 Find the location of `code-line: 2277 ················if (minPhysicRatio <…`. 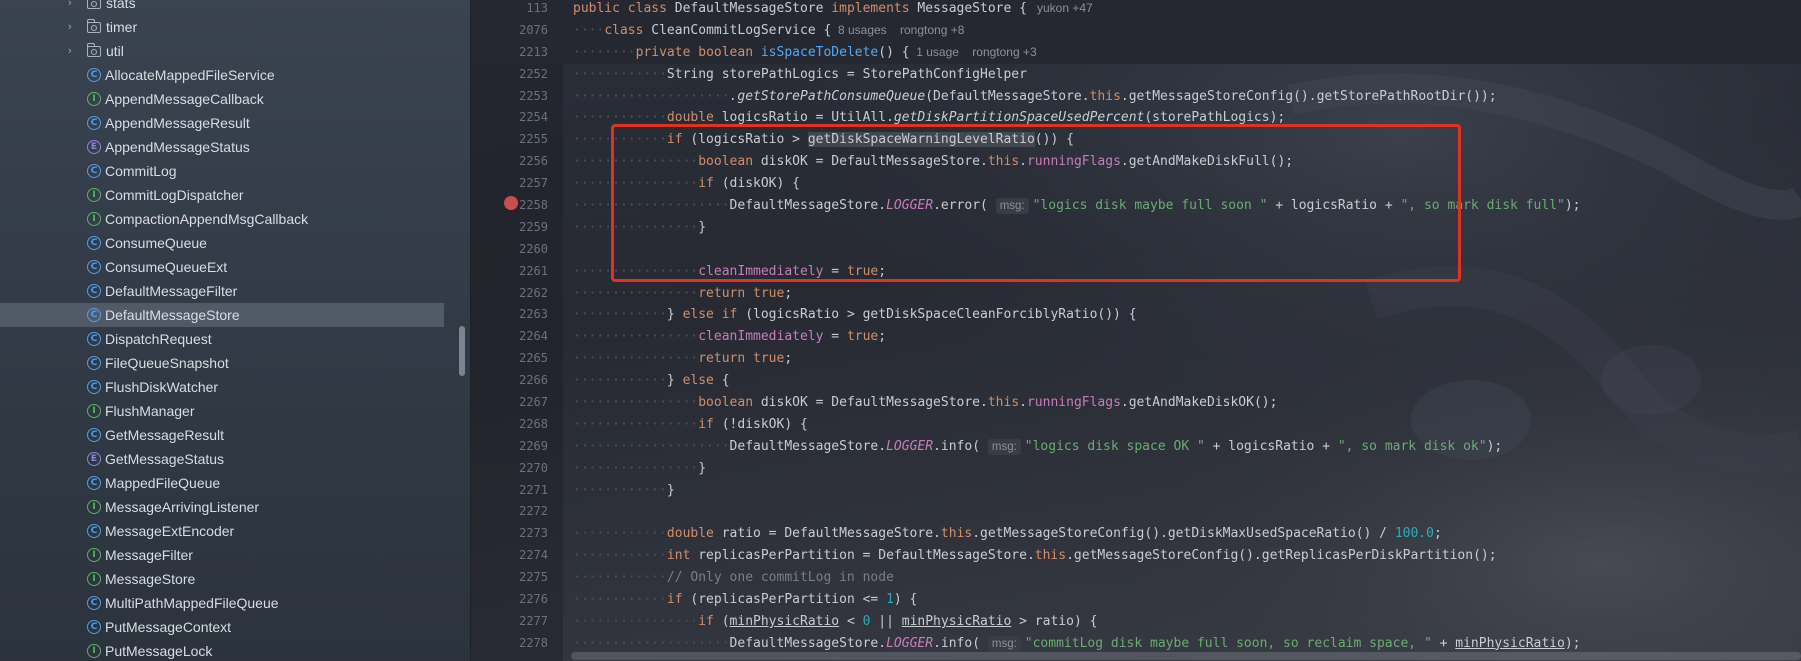

code-line: 2277 ················if (minPhysicRatio <… is located at coordinates (1136, 622).